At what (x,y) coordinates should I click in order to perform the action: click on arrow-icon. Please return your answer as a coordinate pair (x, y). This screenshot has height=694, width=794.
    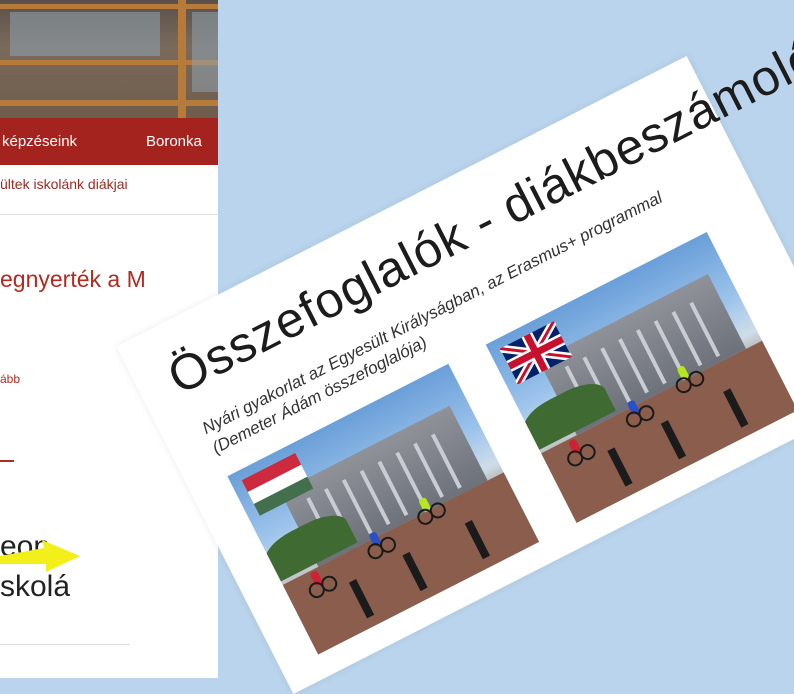
    Looking at the image, I should click on (40, 556).